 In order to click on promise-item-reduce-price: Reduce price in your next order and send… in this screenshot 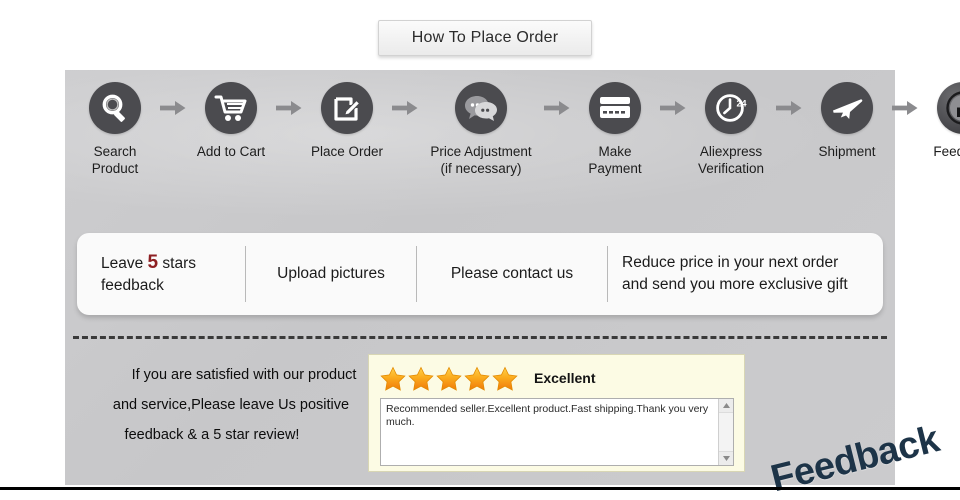, I will do `click(747, 274)`.